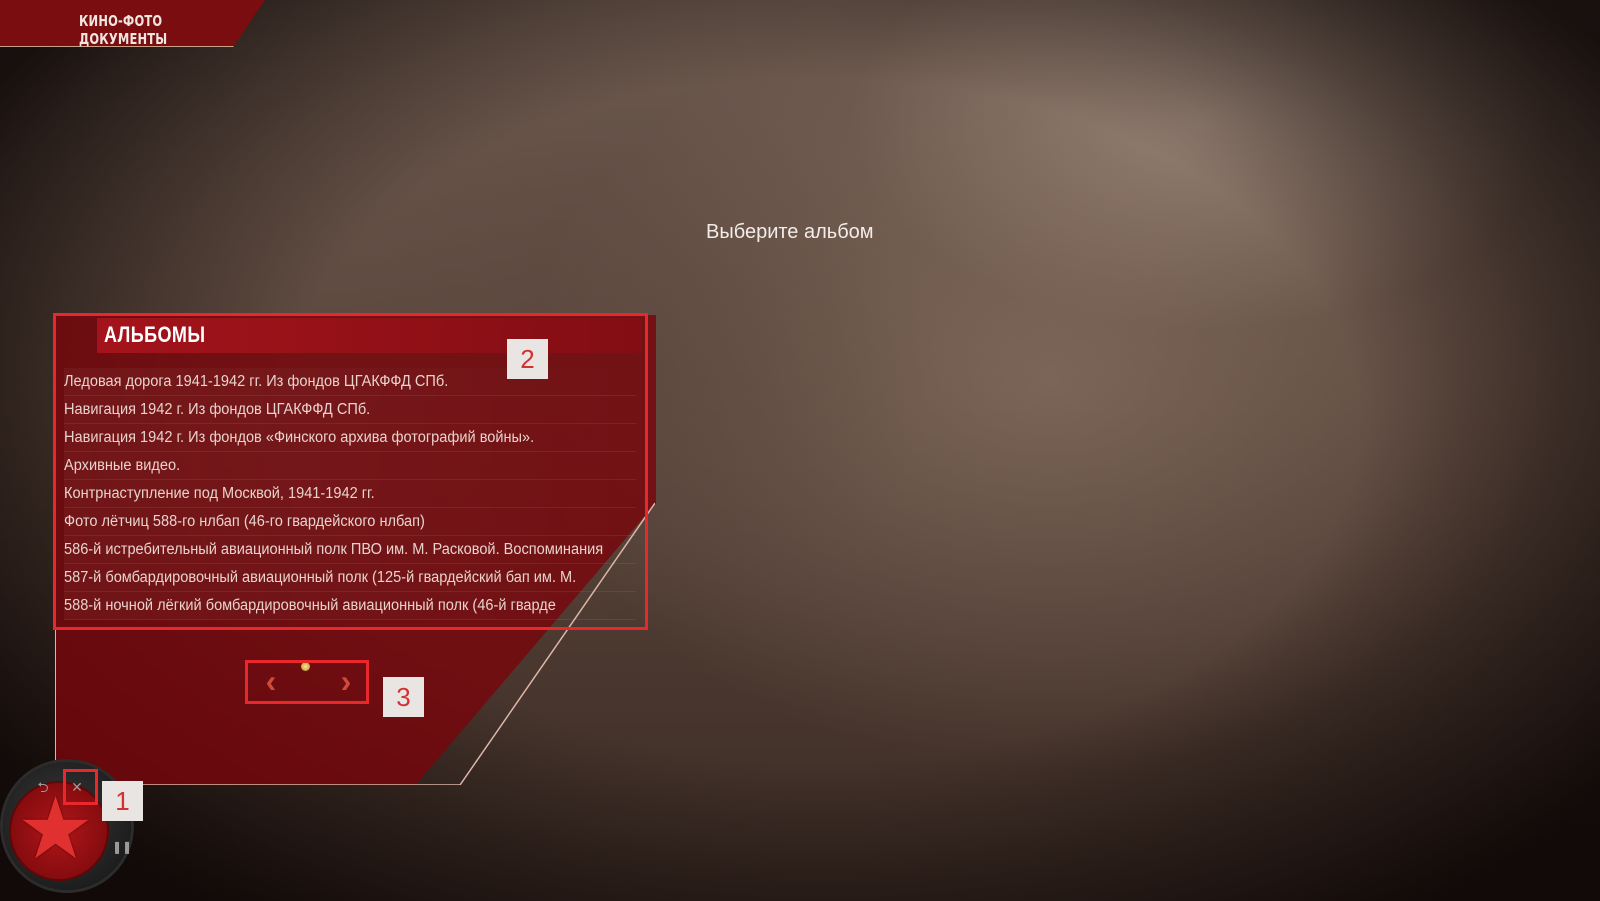 Image resolution: width=1600 pixels, height=901 pixels. Describe the element at coordinates (122, 801) in the screenshot. I see `annotation-badge-1: 1` at that location.